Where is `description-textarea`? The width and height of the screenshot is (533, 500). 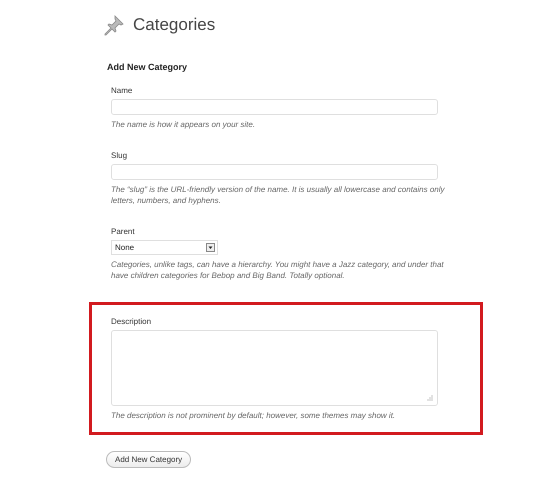 description-textarea is located at coordinates (274, 368).